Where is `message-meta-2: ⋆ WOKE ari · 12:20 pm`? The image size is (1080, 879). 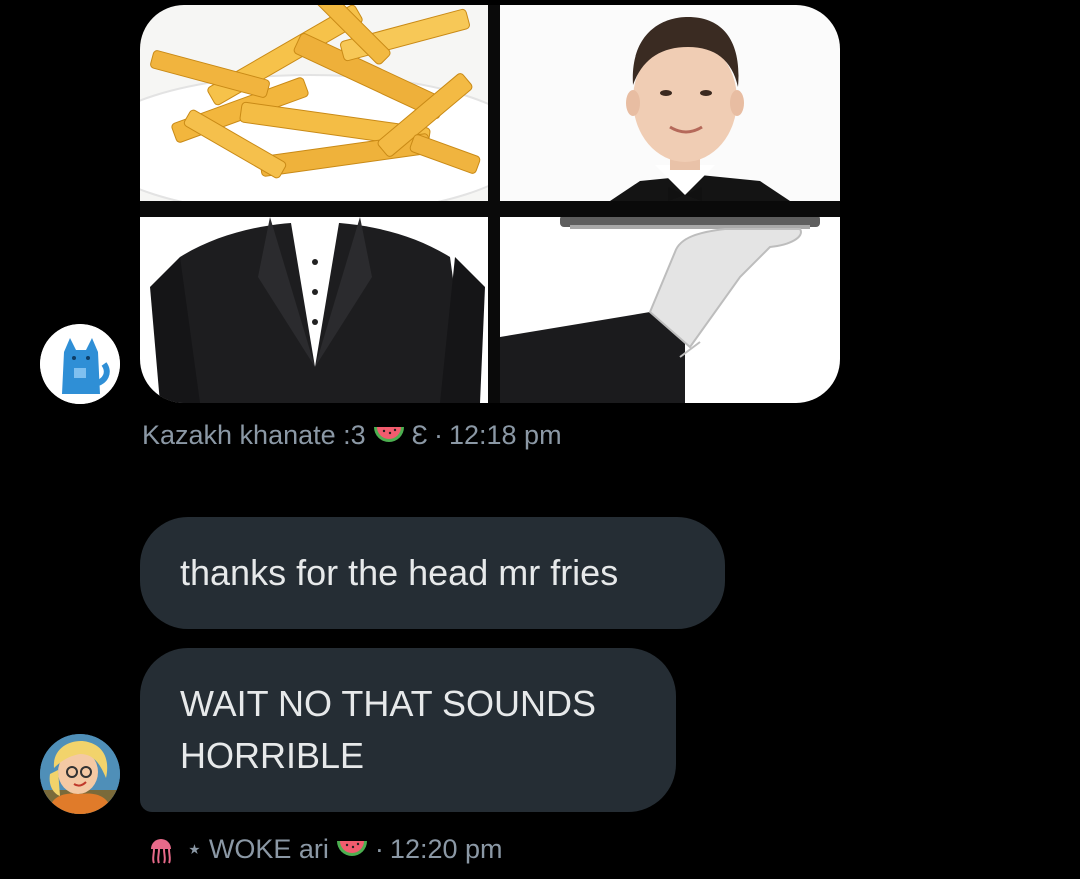 message-meta-2: ⋆ WOKE ari · 12:20 pm is located at coordinates (324, 849).